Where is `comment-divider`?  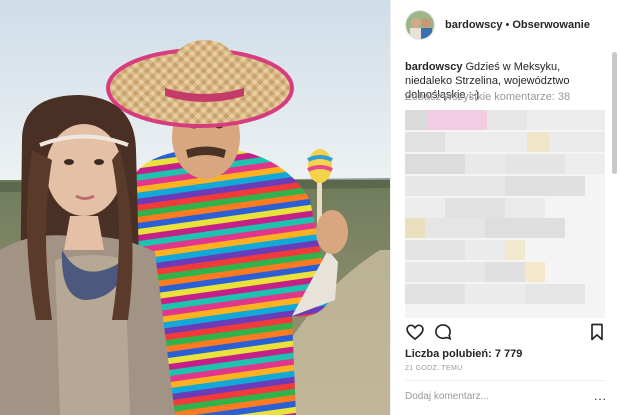
comment-divider is located at coordinates (505, 380).